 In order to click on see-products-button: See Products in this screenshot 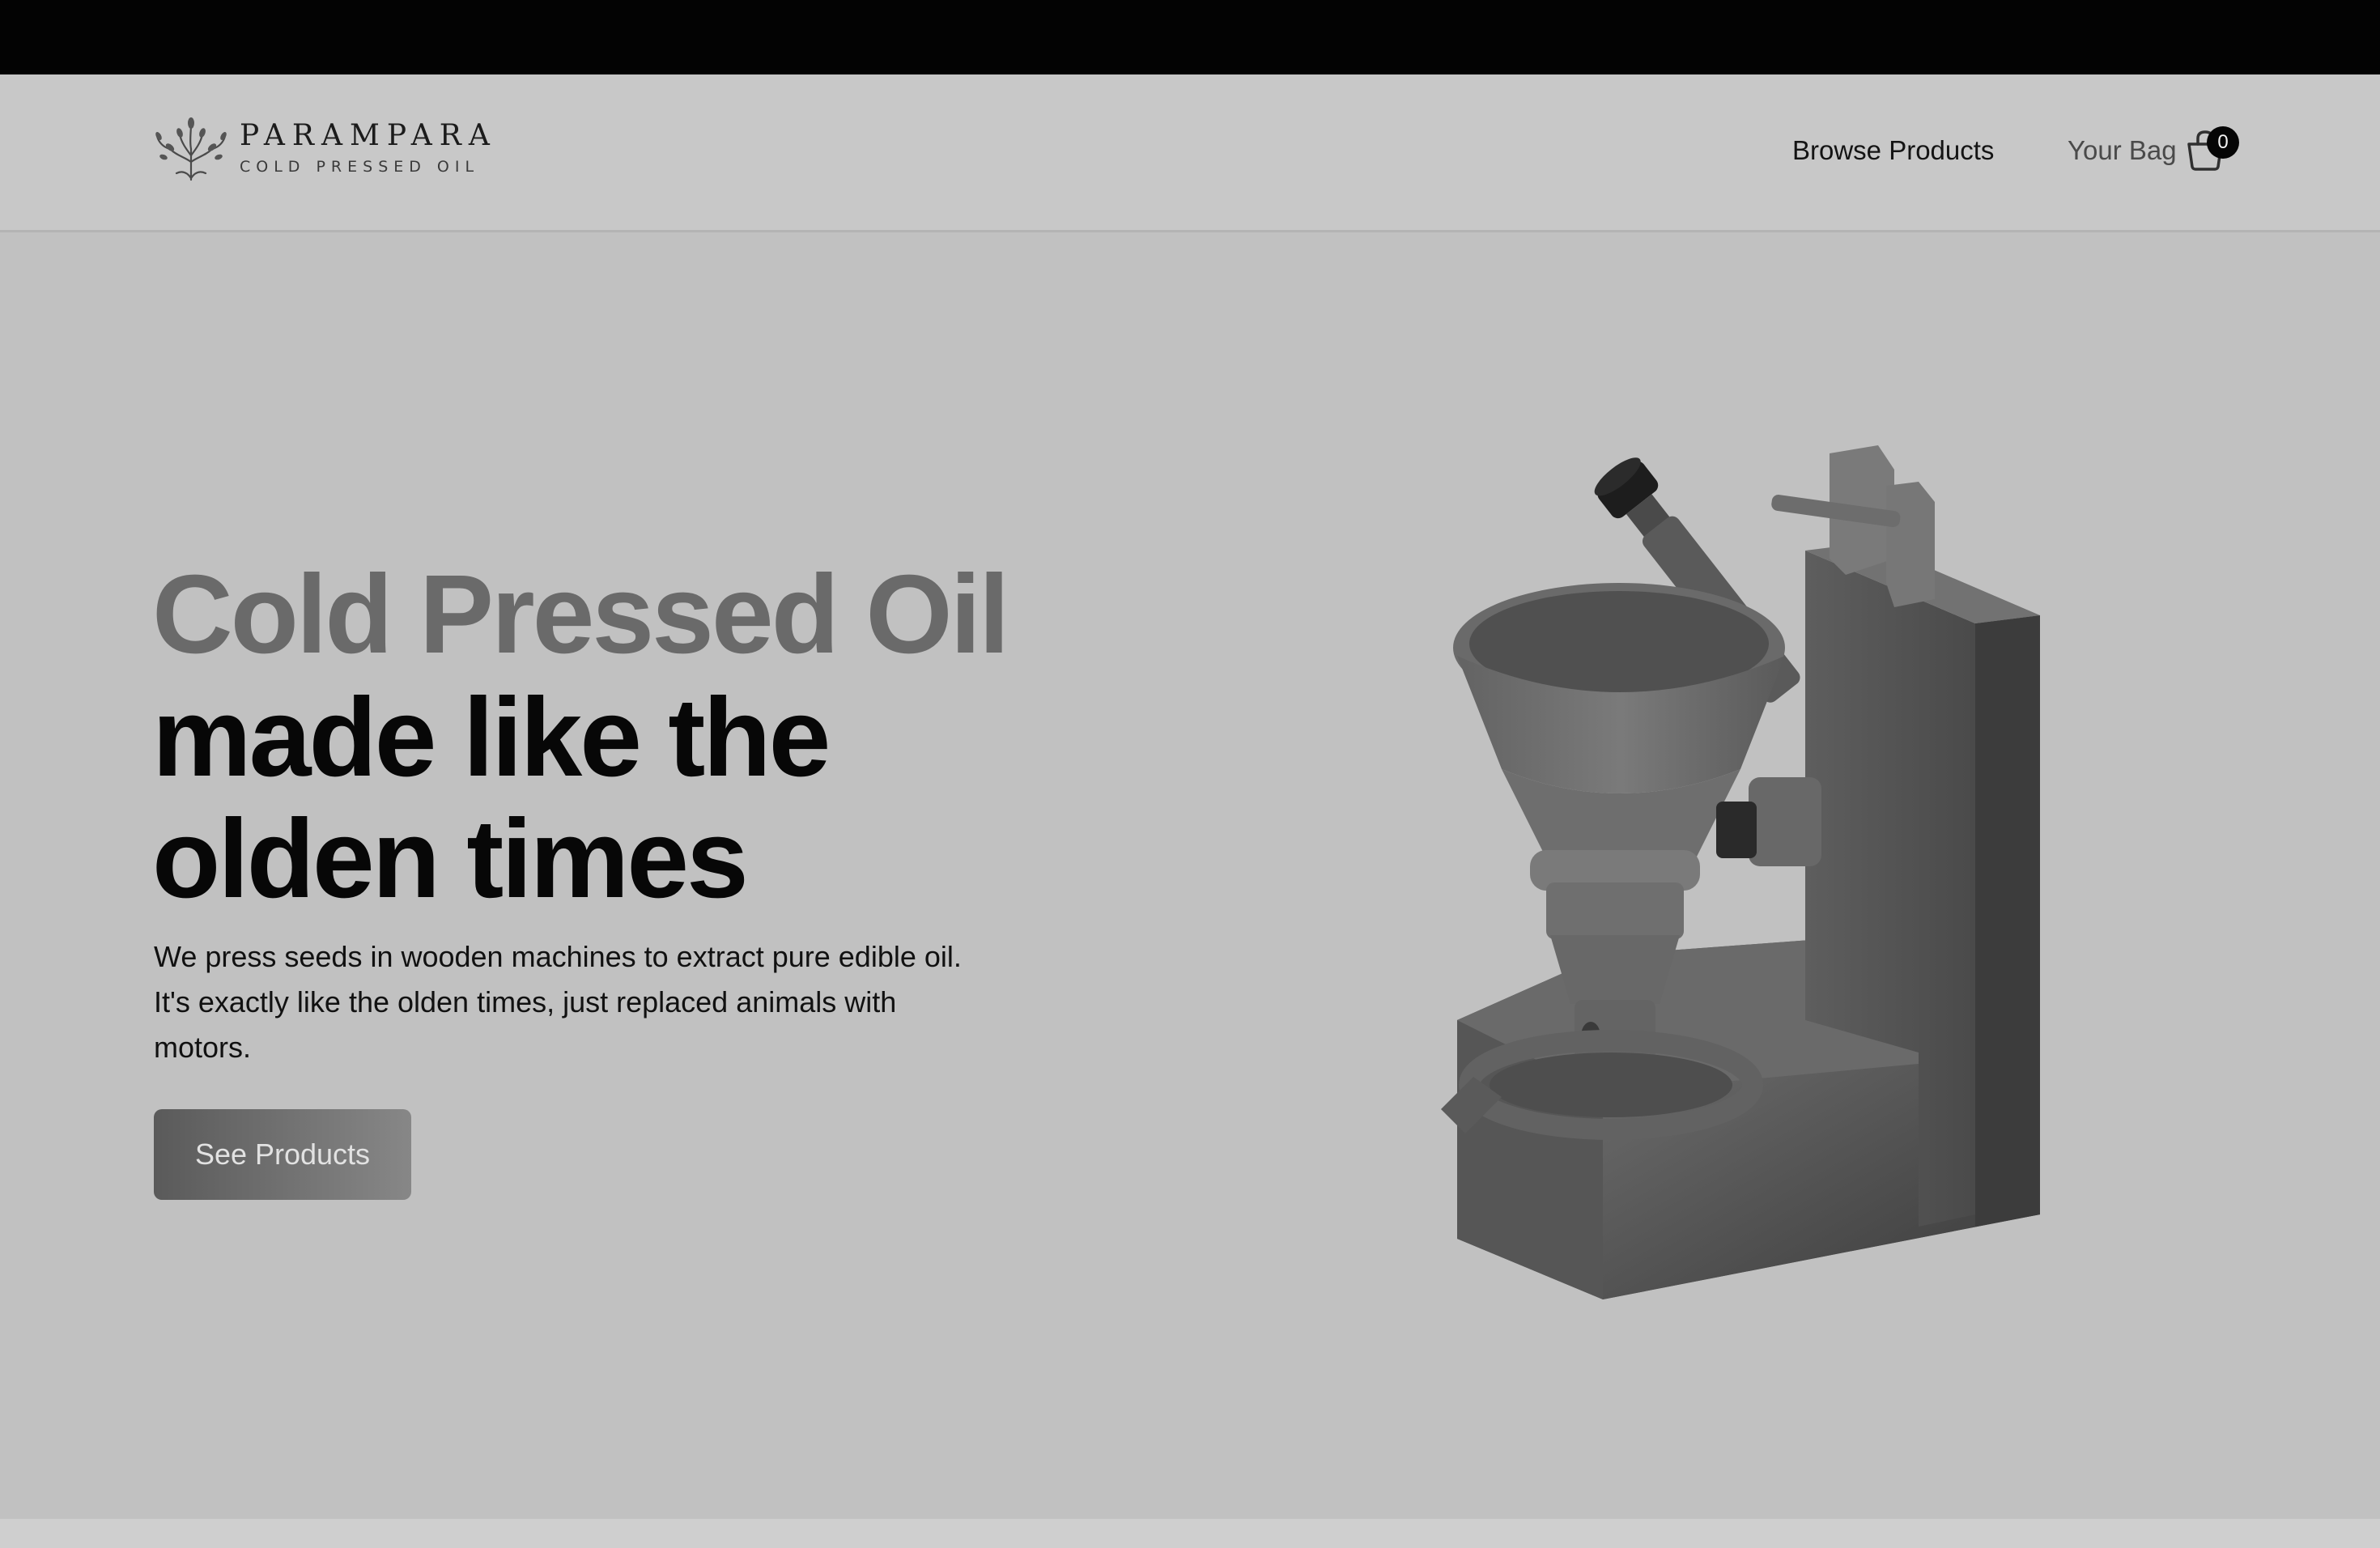, I will do `click(282, 1154)`.